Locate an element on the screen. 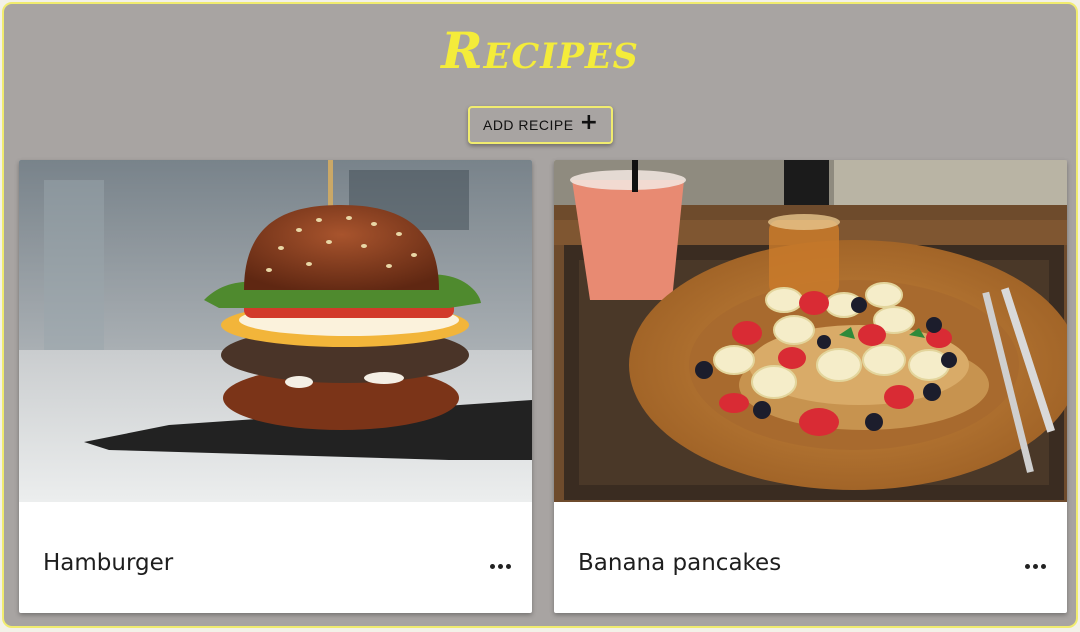  add-recipe-label: ADD RECIPE is located at coordinates (528, 125).